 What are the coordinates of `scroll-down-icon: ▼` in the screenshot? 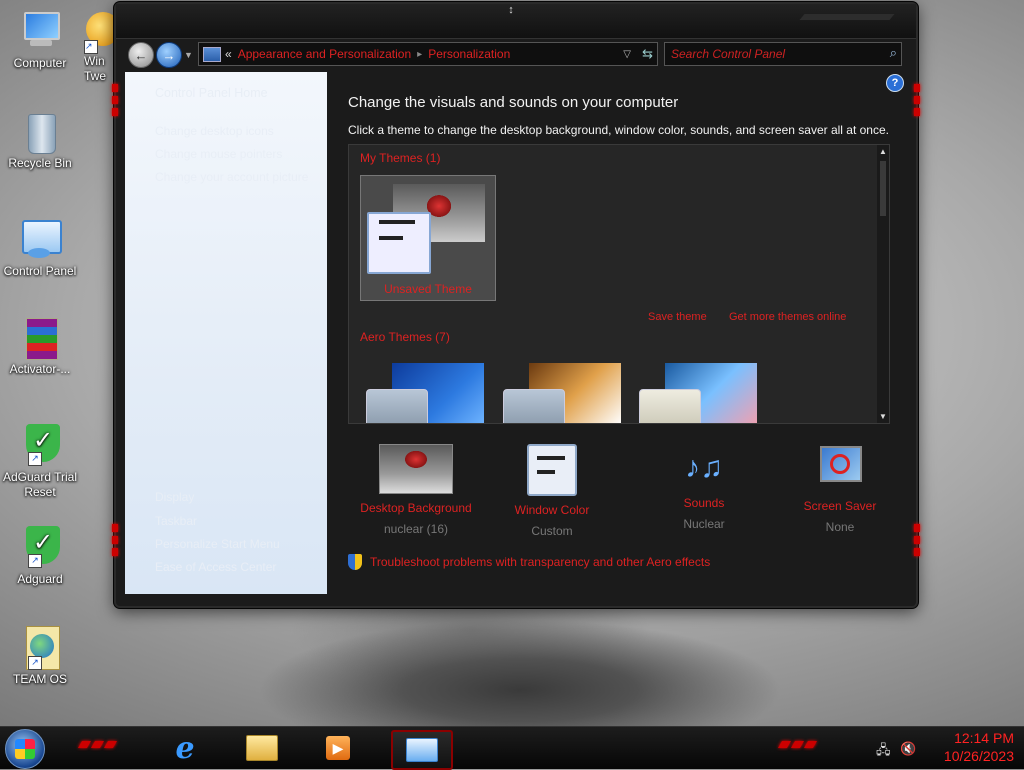 It's located at (883, 416).